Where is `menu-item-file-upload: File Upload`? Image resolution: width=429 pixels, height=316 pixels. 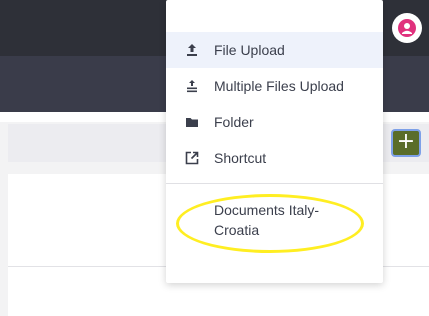 menu-item-file-upload: File Upload is located at coordinates (274, 50).